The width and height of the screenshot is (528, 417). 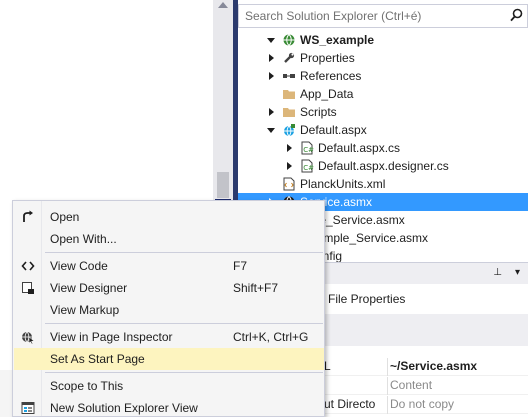 I want to click on menu-item-view-in-page-inspector: View in Page Inspector Ctrl+K, Ctrl+G, so click(x=169, y=337).